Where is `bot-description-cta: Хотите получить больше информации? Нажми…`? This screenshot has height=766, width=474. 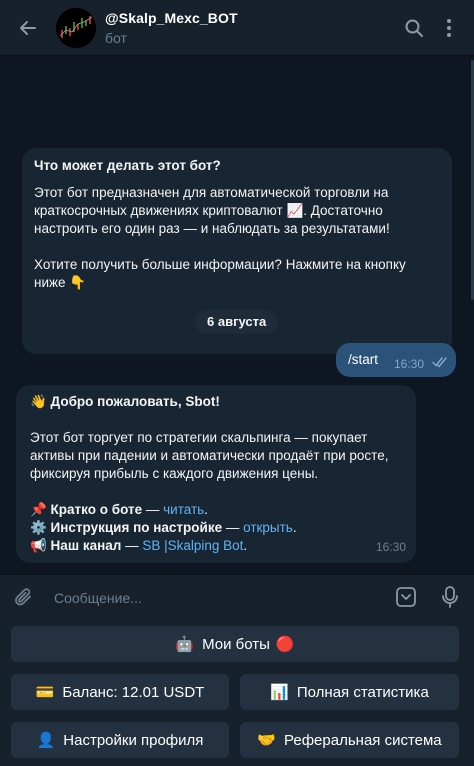 bot-description-cta: Хотите получить больше информации? Нажми… is located at coordinates (220, 273).